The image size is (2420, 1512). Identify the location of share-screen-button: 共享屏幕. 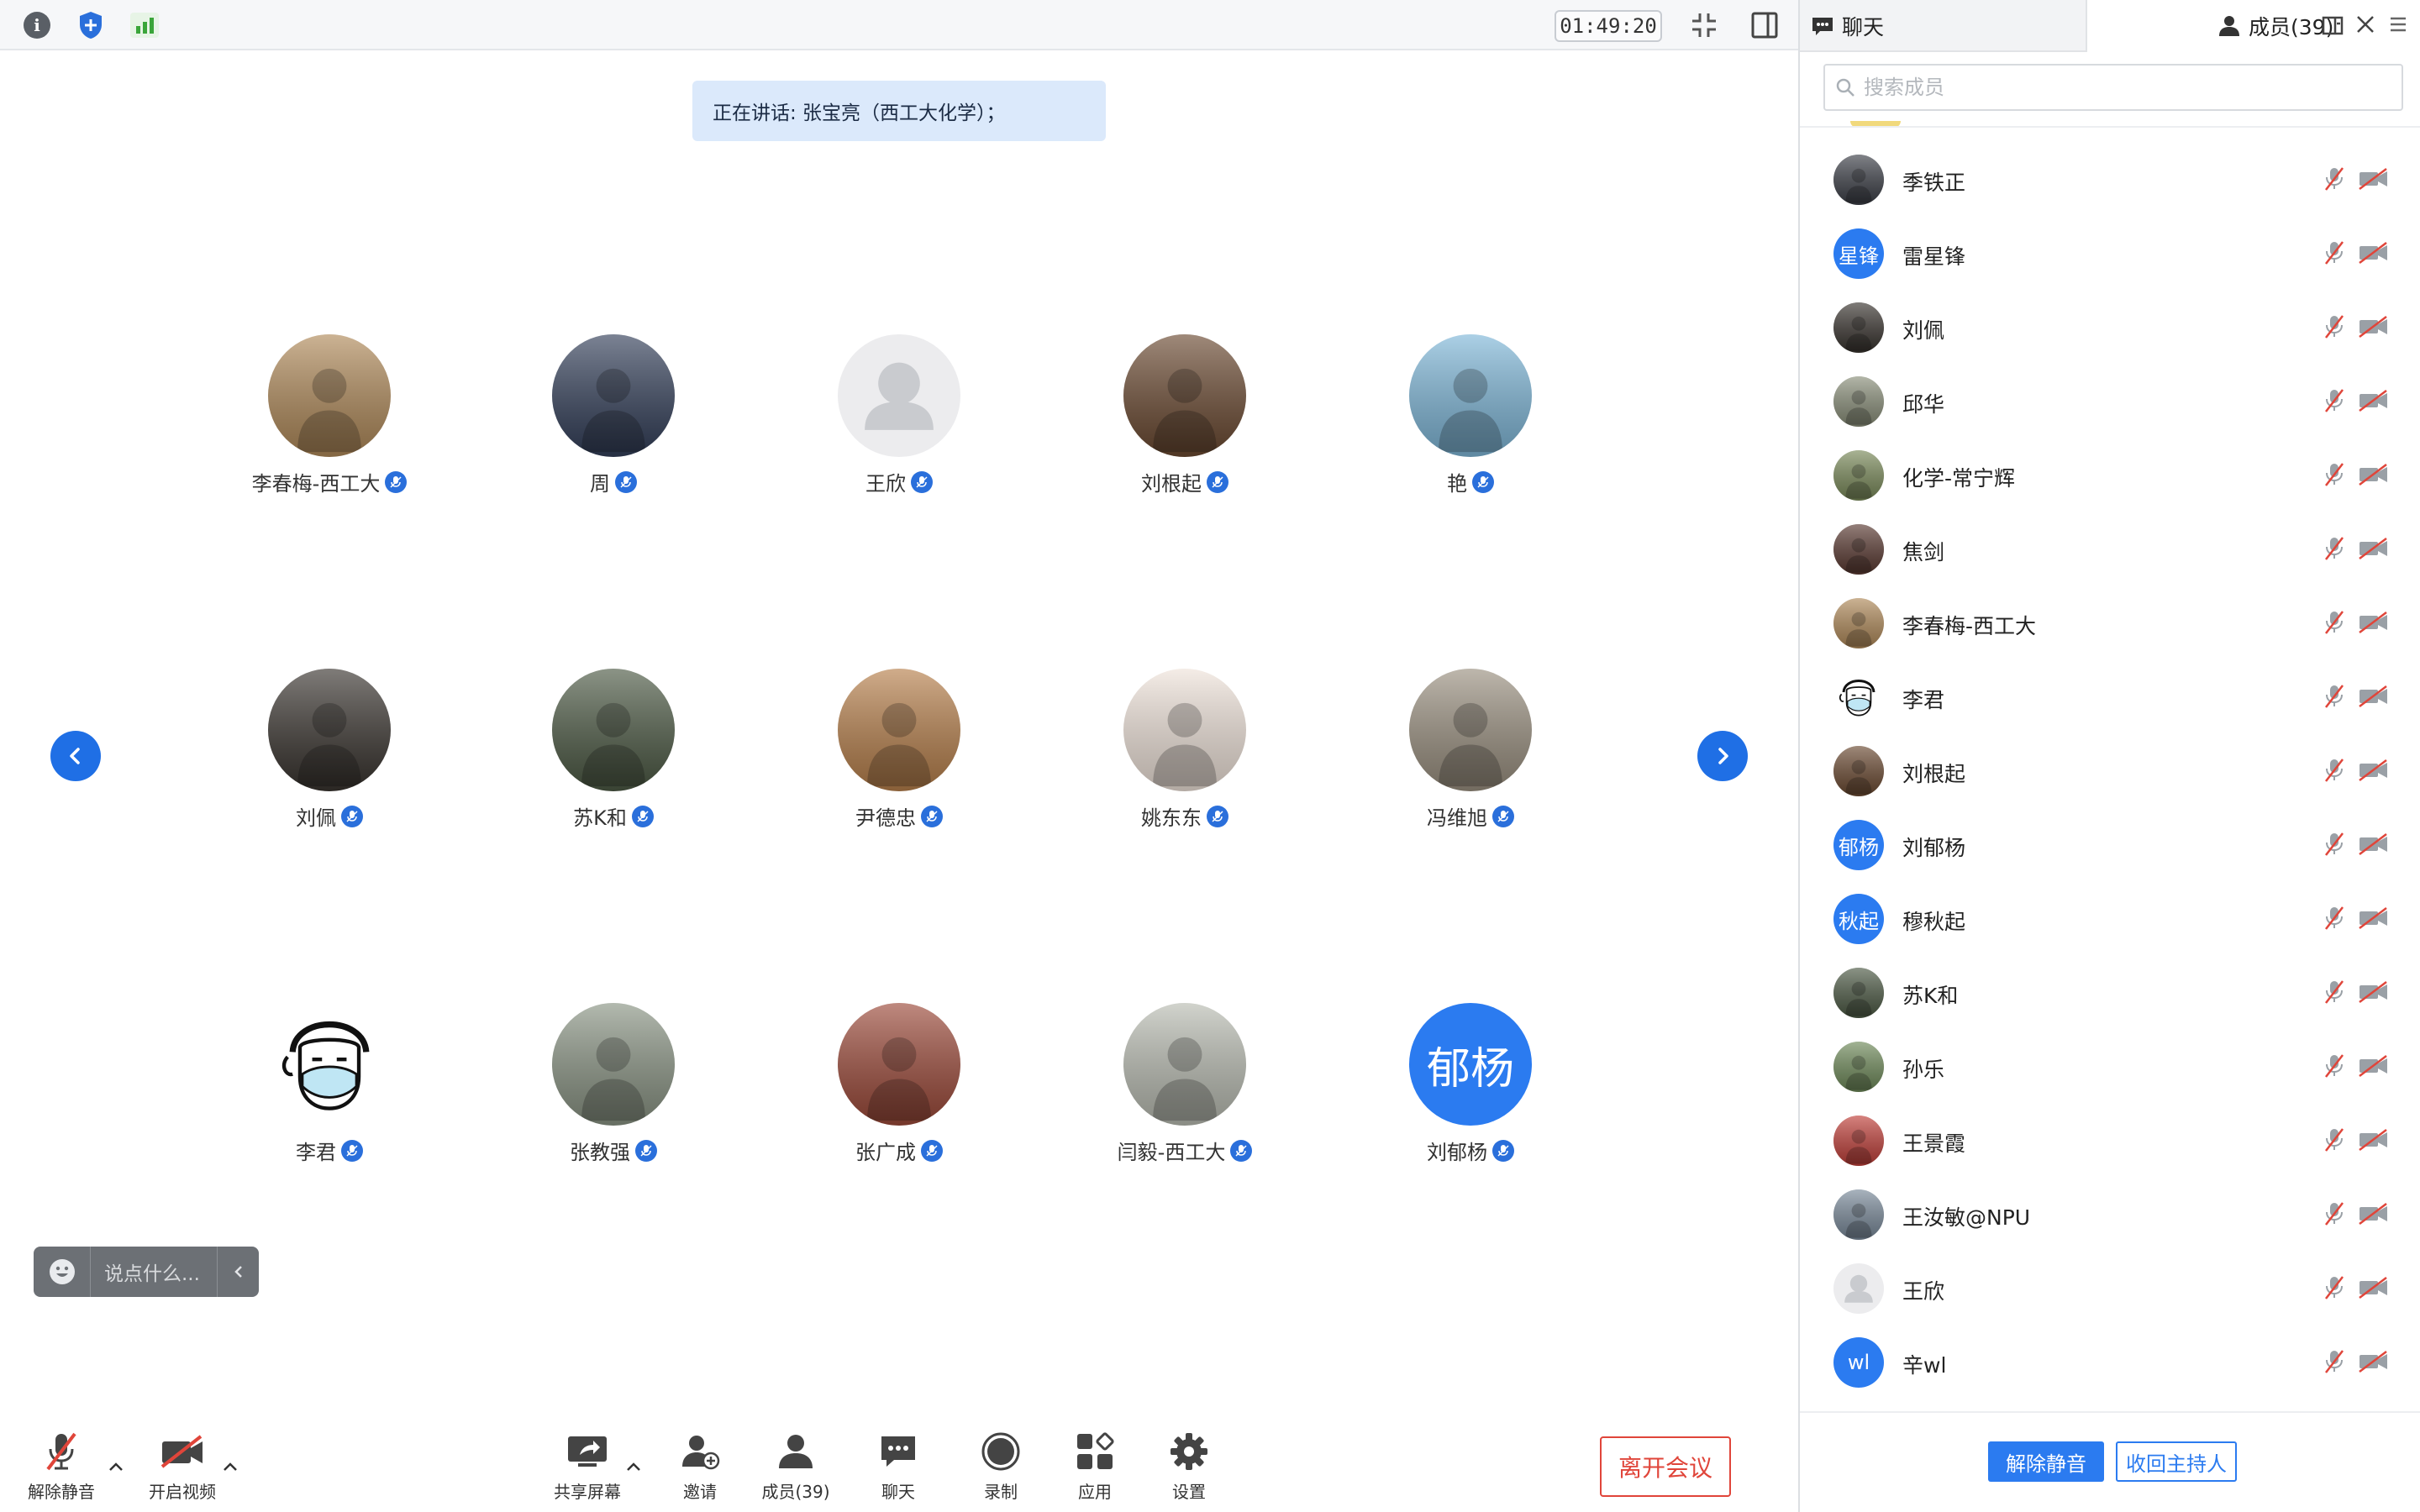
(587, 1466).